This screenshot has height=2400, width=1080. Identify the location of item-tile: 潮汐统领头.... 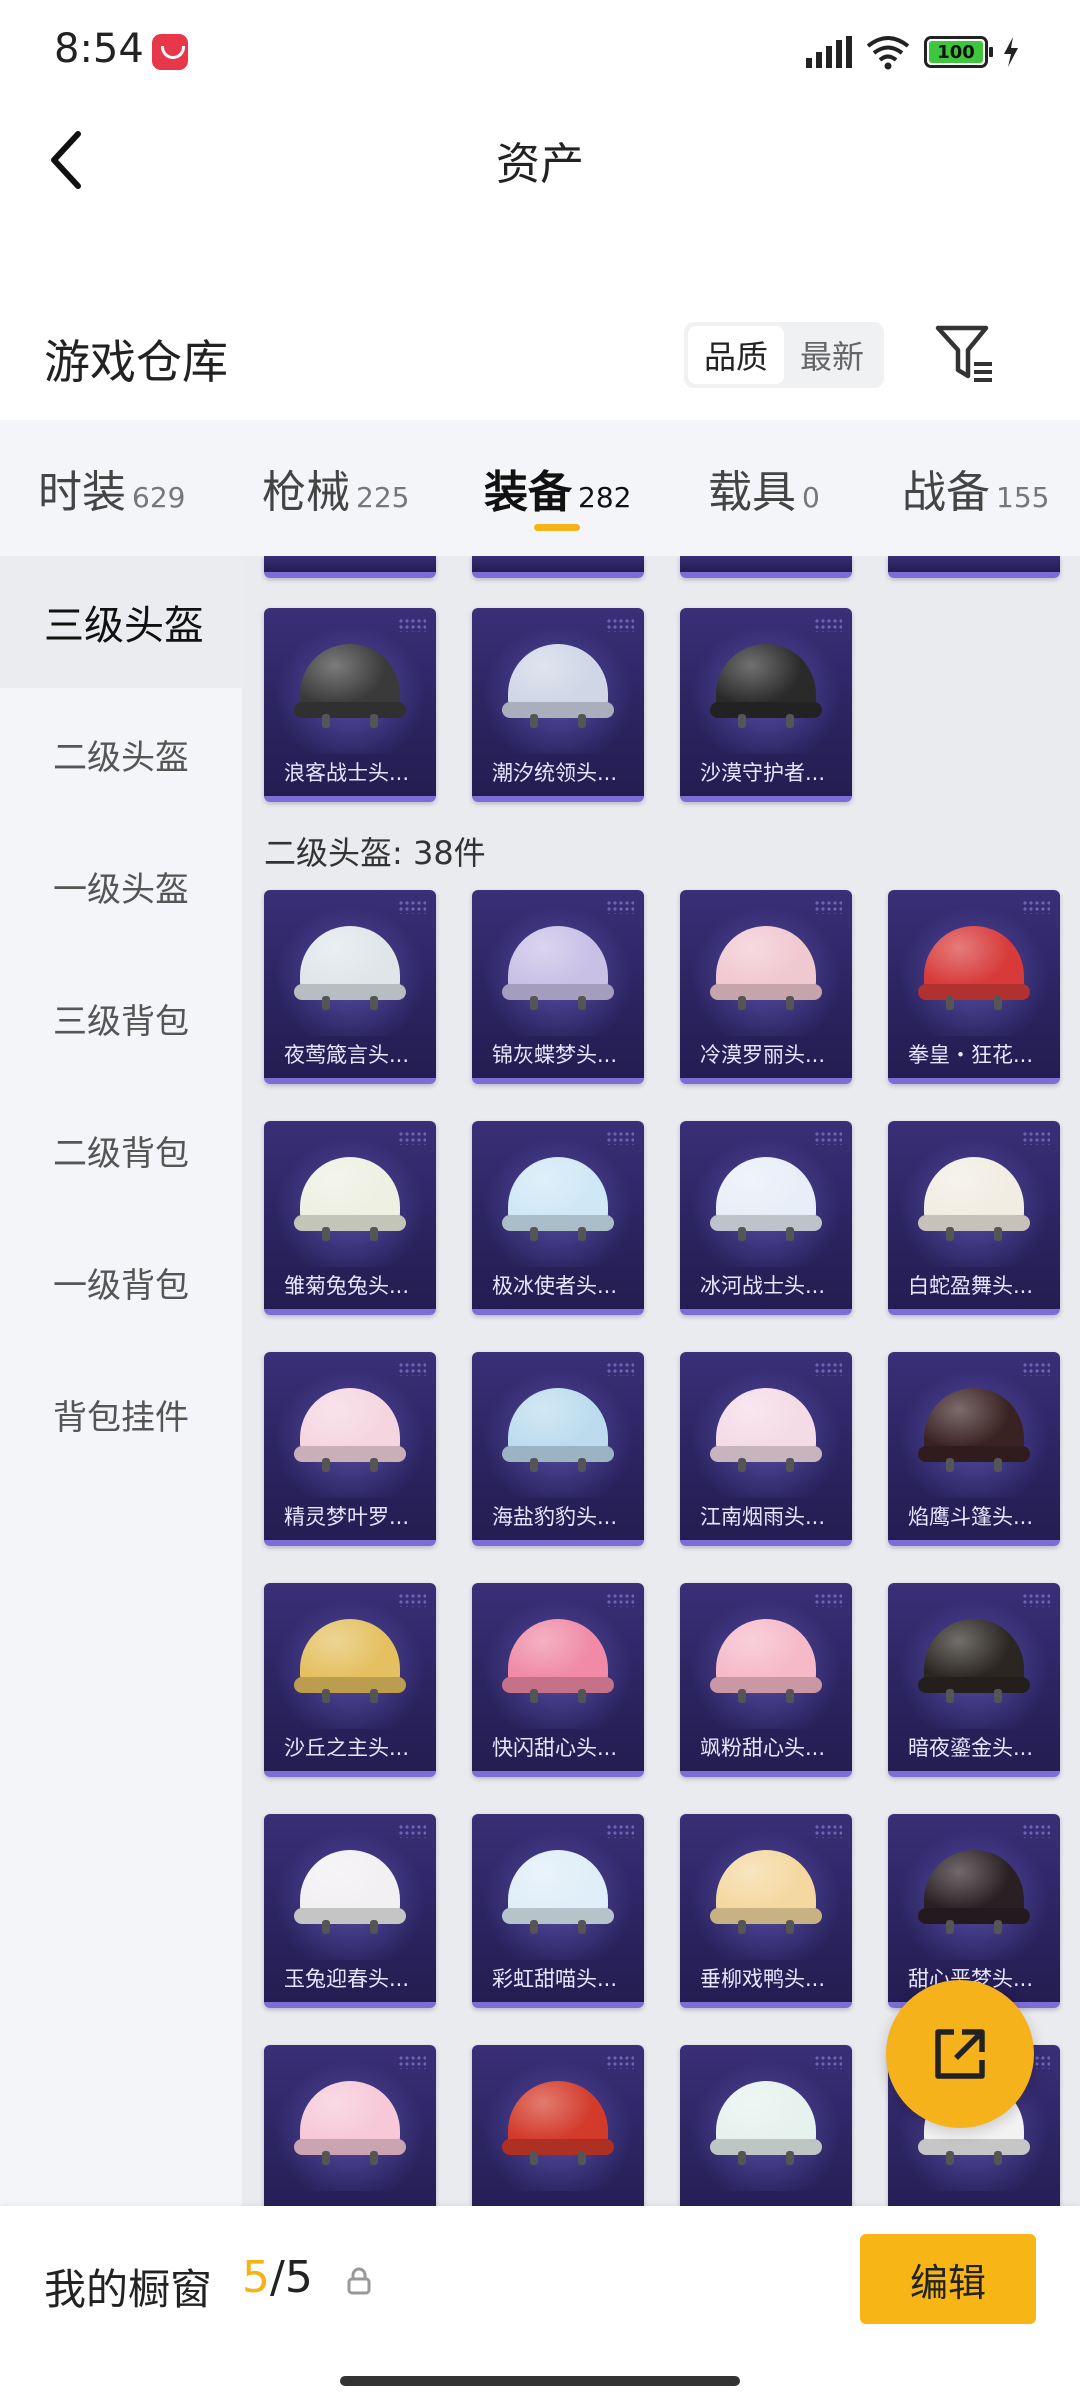
(558, 705).